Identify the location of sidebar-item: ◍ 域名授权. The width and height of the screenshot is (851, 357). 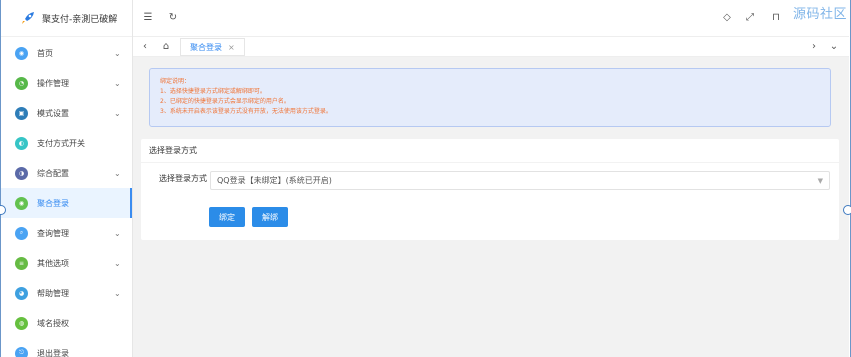
(66, 323).